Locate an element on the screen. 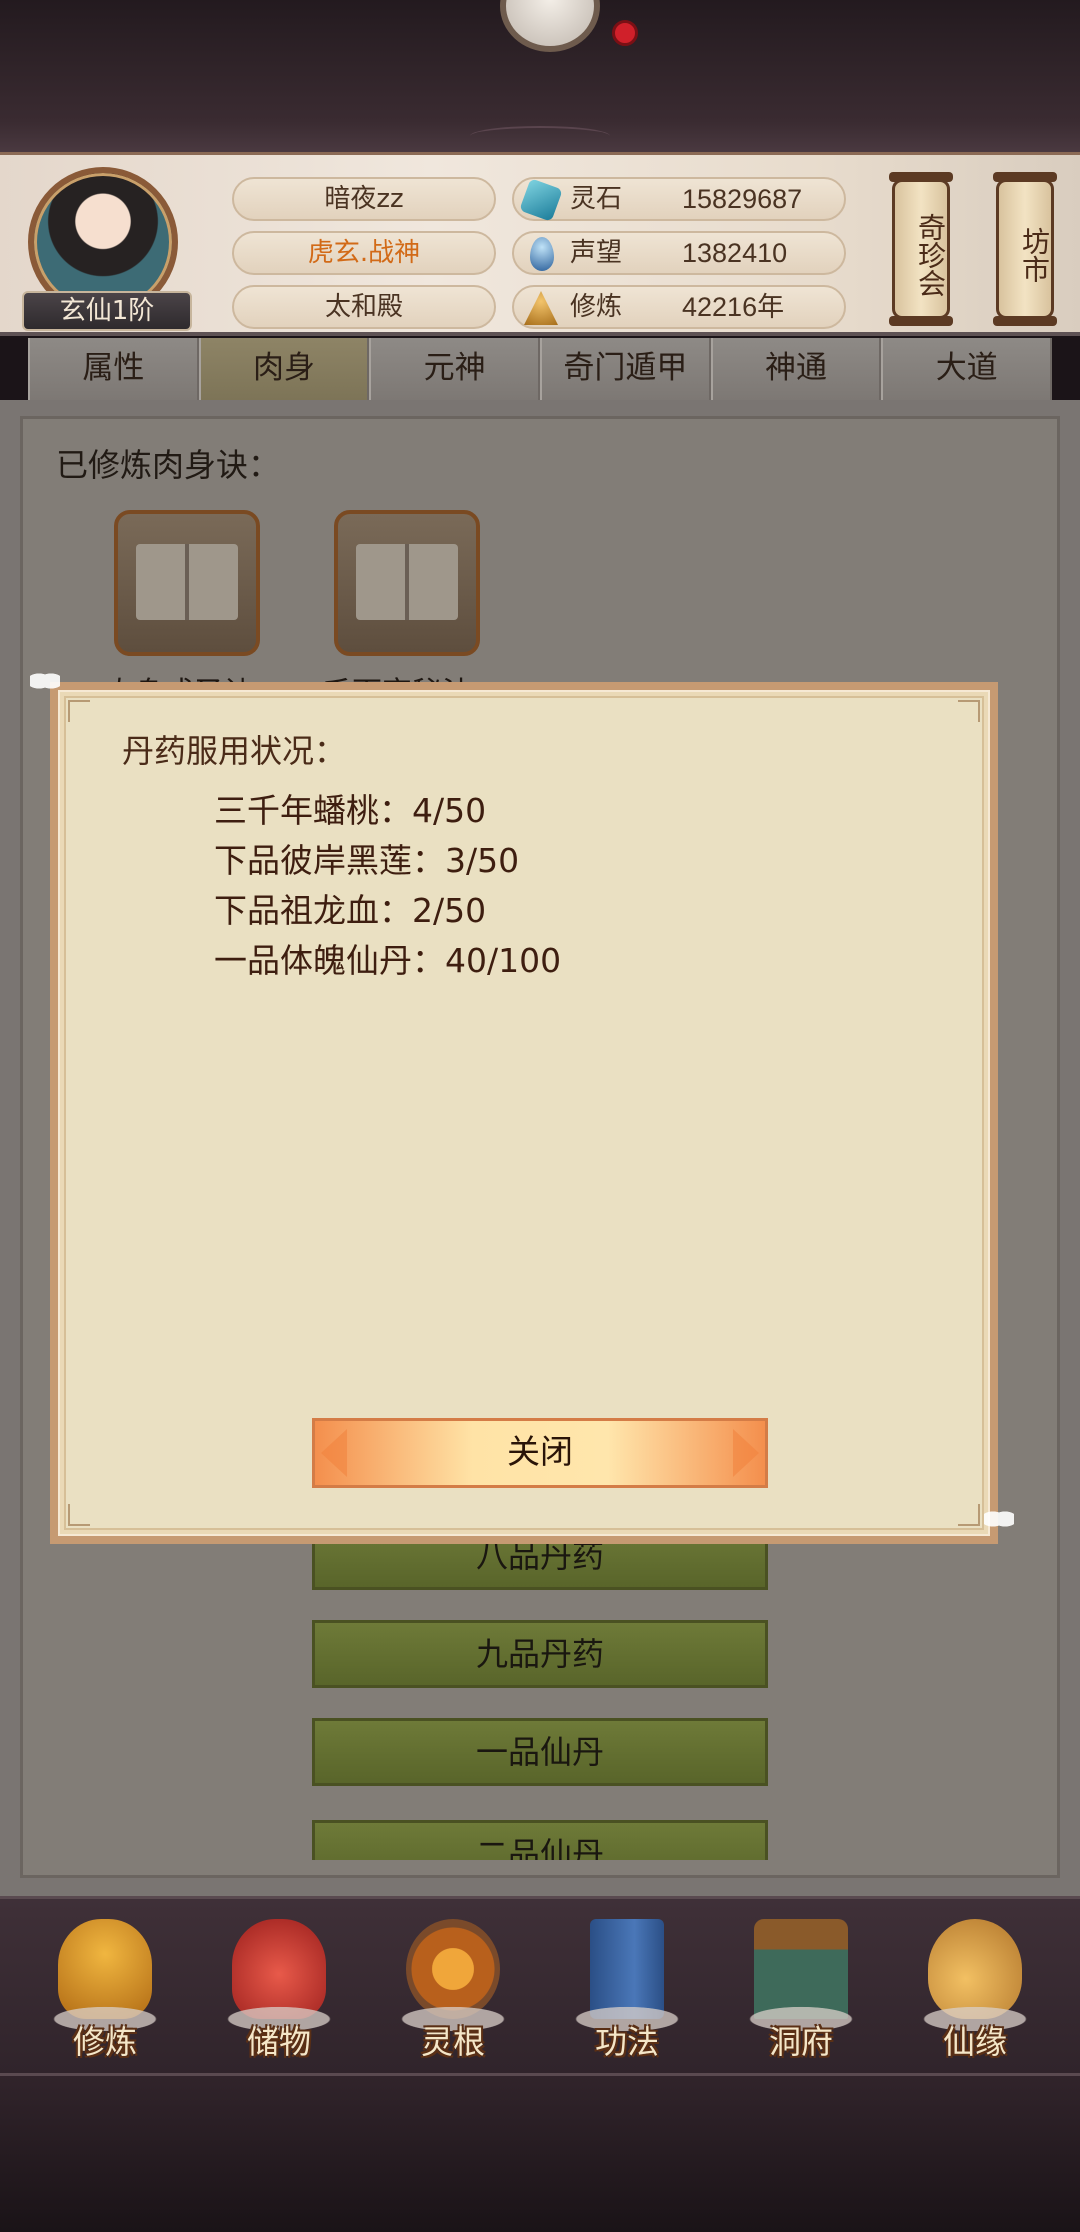 Image resolution: width=1080 pixels, height=2232 pixels. tab-attributes: 属性 is located at coordinates (113, 369).